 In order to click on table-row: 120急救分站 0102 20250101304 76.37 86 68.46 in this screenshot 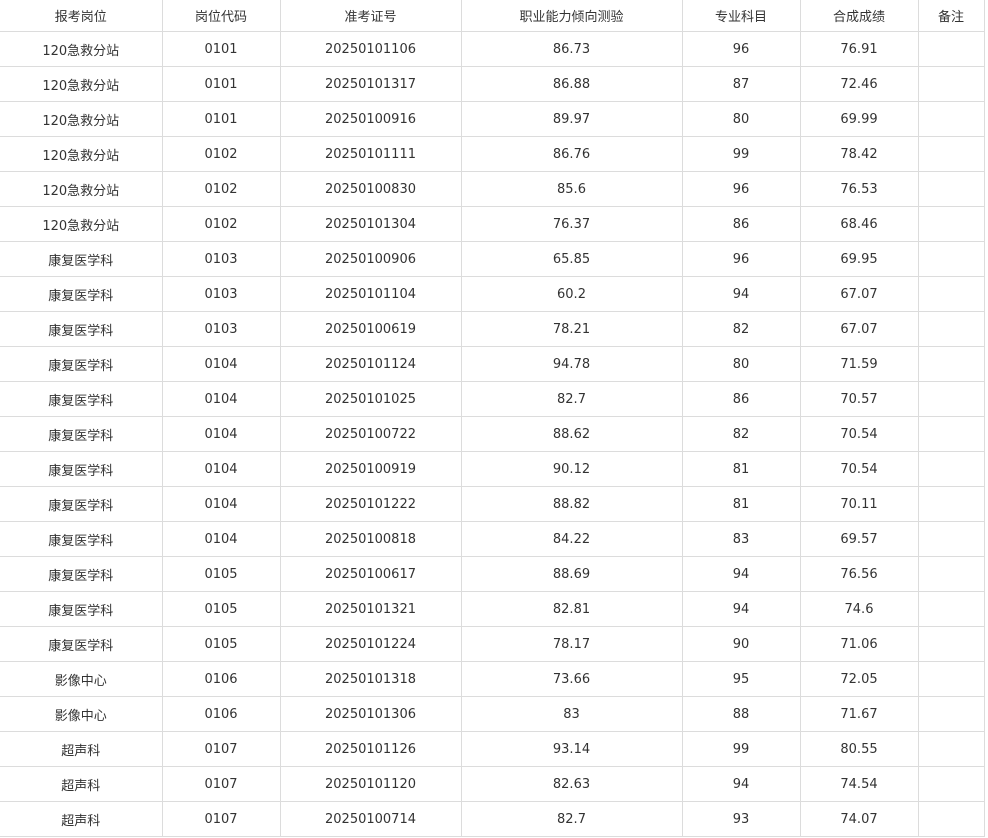, I will do `click(492, 224)`.